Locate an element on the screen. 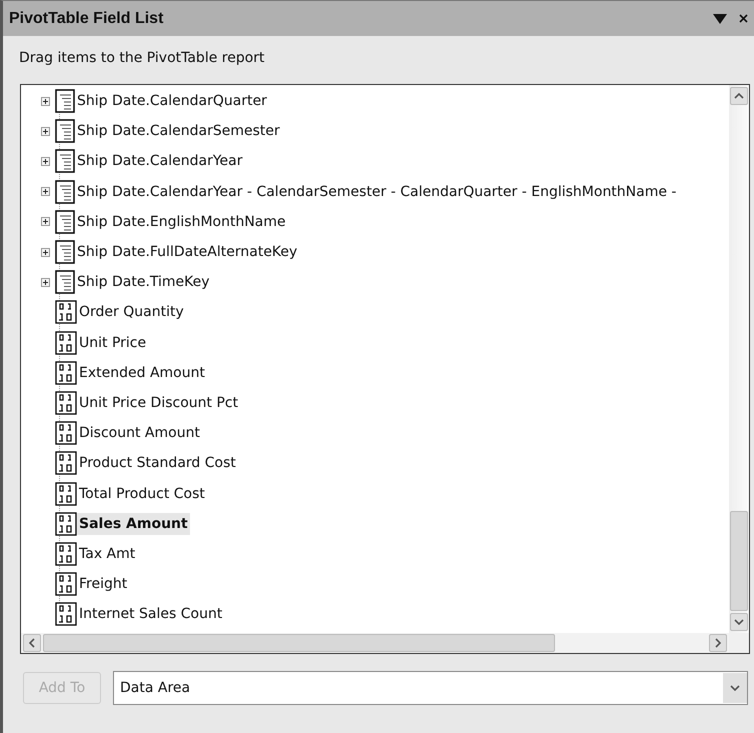 This screenshot has width=754, height=733. close-icon is located at coordinates (743, 18).